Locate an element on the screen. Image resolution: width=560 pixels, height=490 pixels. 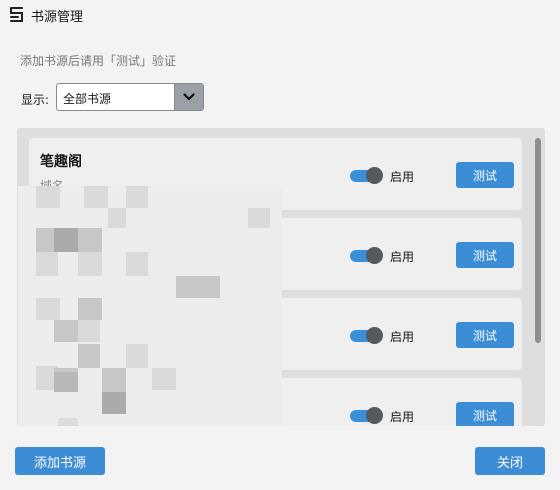
book-source-icon is located at coordinates (16, 14).